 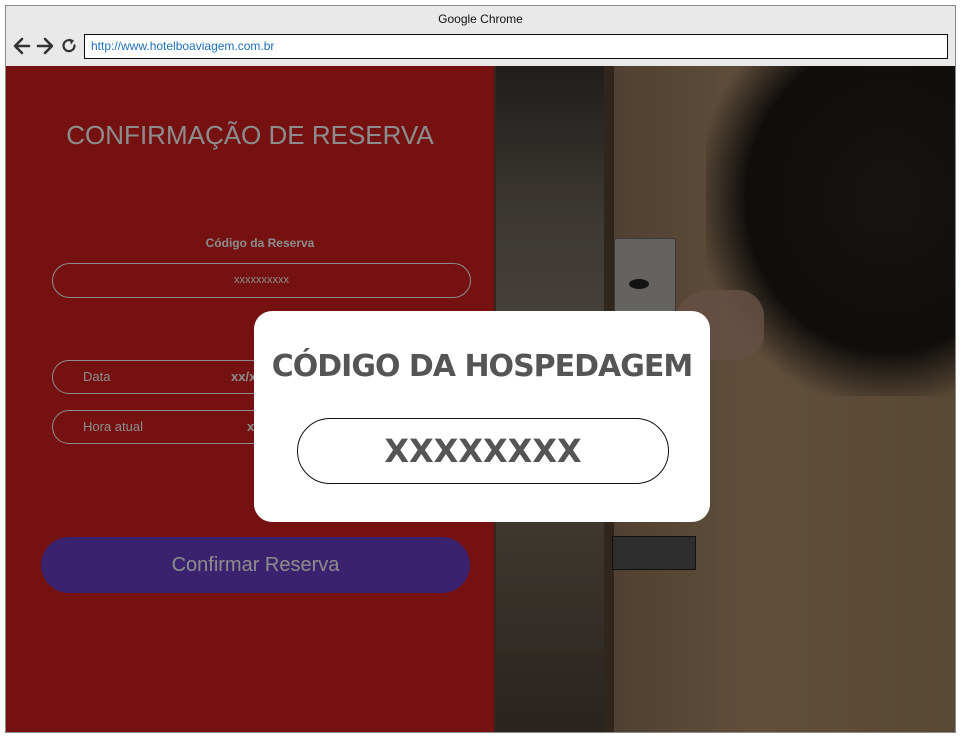 I want to click on modal-title: CÓDIGO DA HOSPEDAGEM, so click(x=482, y=366).